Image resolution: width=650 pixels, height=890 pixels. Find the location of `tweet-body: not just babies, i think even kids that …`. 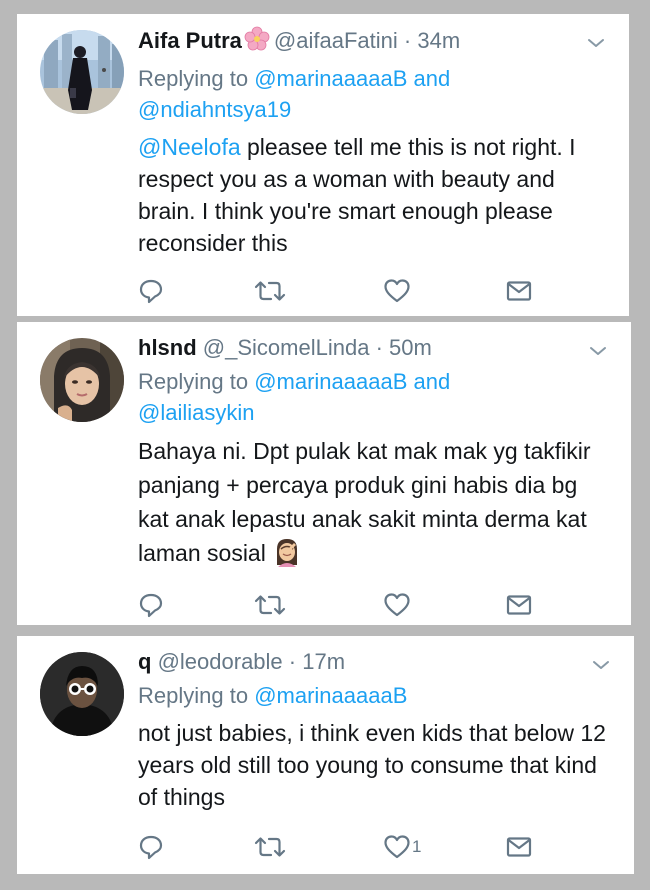

tweet-body: not just babies, i think even kids that … is located at coordinates (372, 765).